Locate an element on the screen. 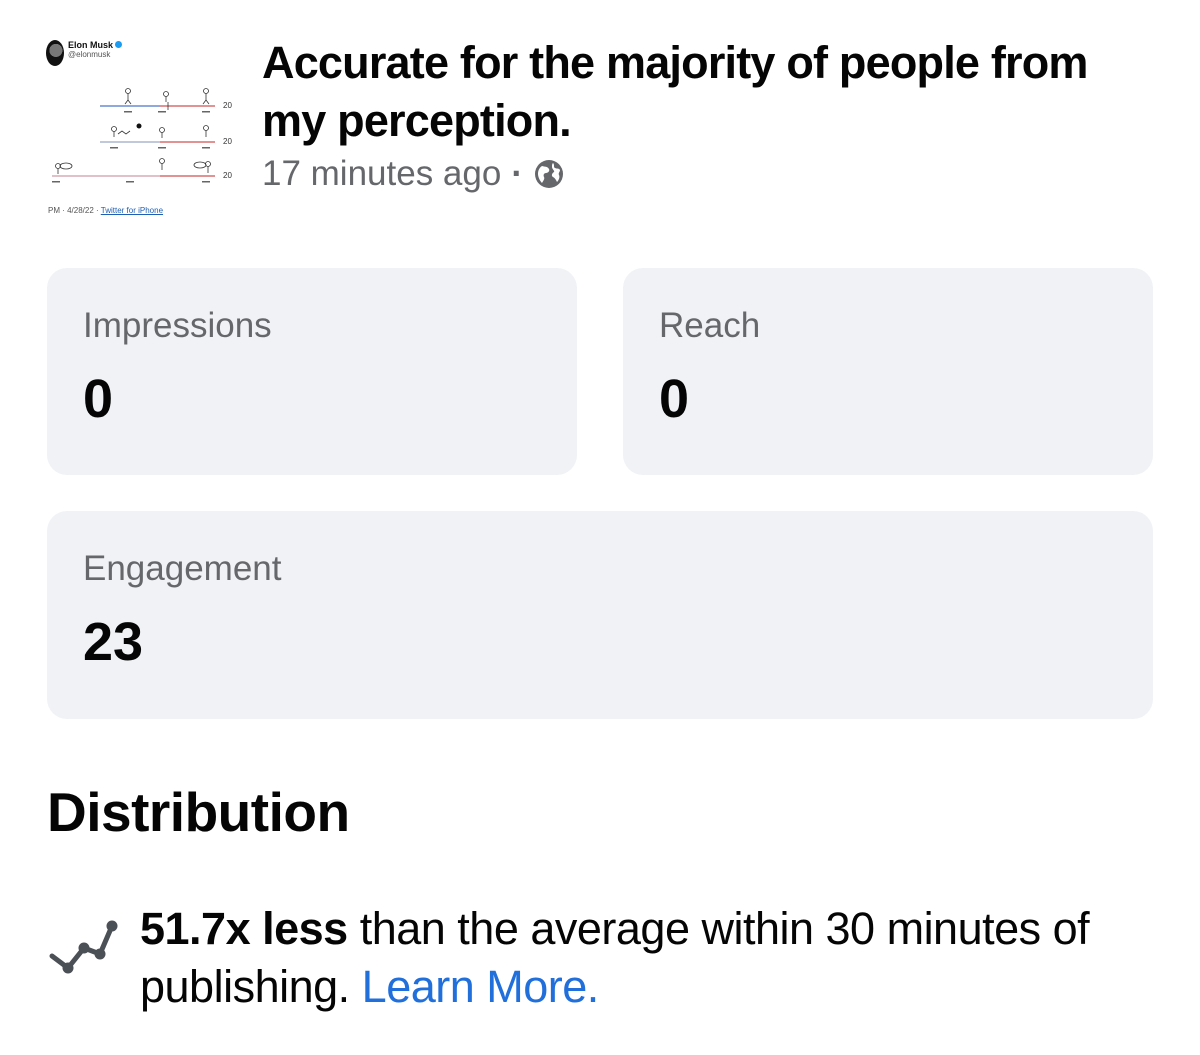  impressions-value: 0 is located at coordinates (98, 399).